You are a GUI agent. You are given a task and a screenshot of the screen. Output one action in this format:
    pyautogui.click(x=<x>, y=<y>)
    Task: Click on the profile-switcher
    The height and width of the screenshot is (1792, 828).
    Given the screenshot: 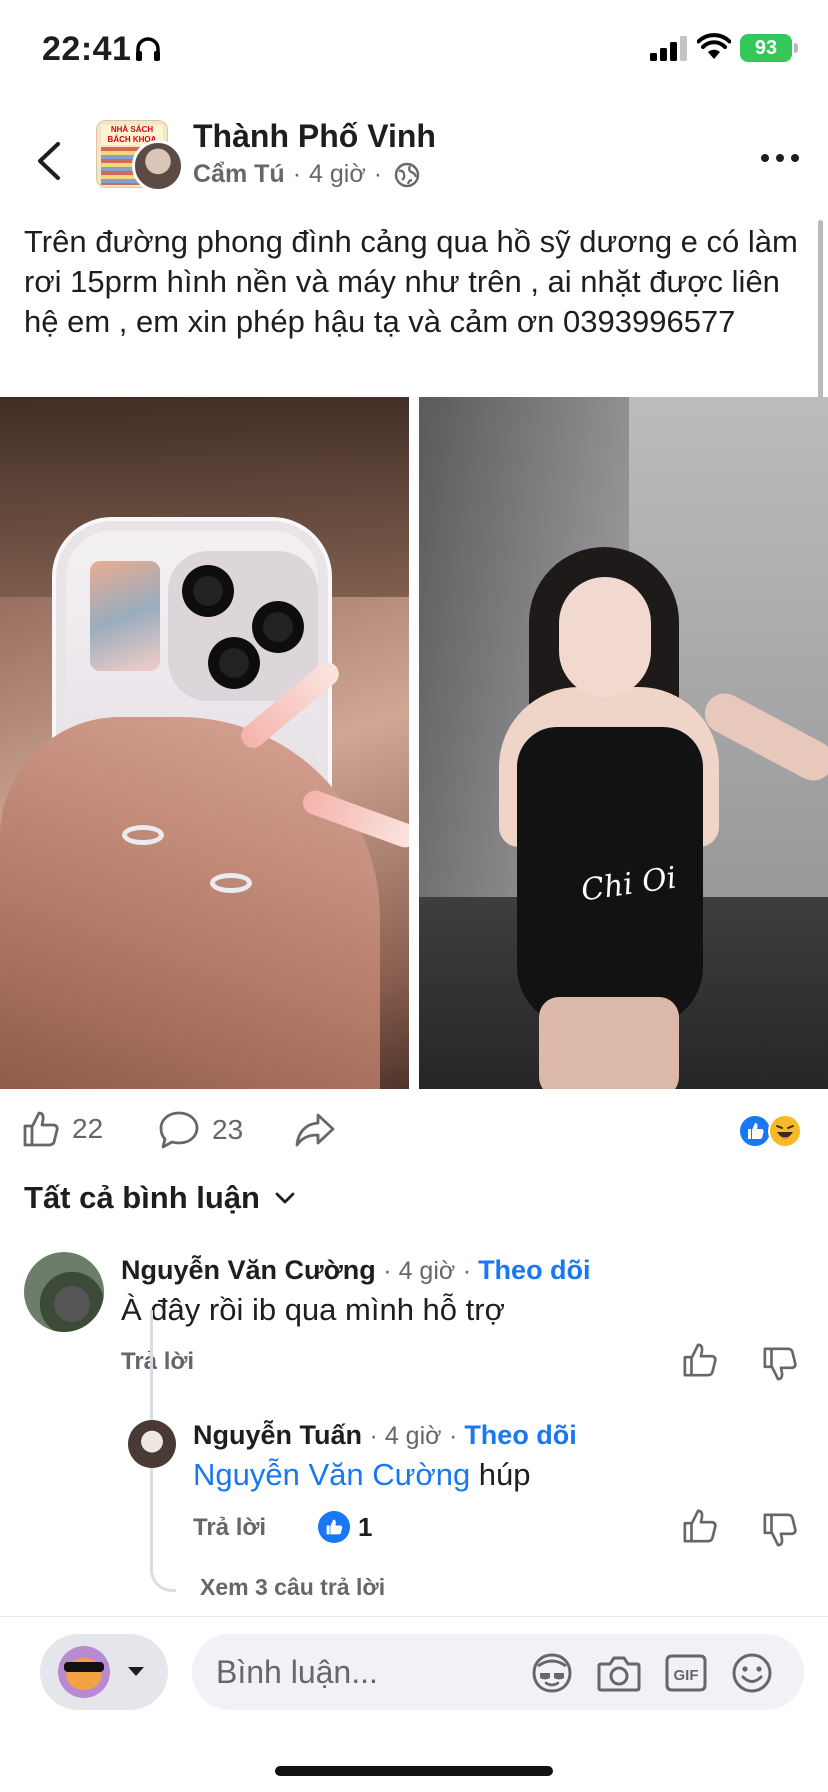 What is the action you would take?
    pyautogui.click(x=104, y=1672)
    